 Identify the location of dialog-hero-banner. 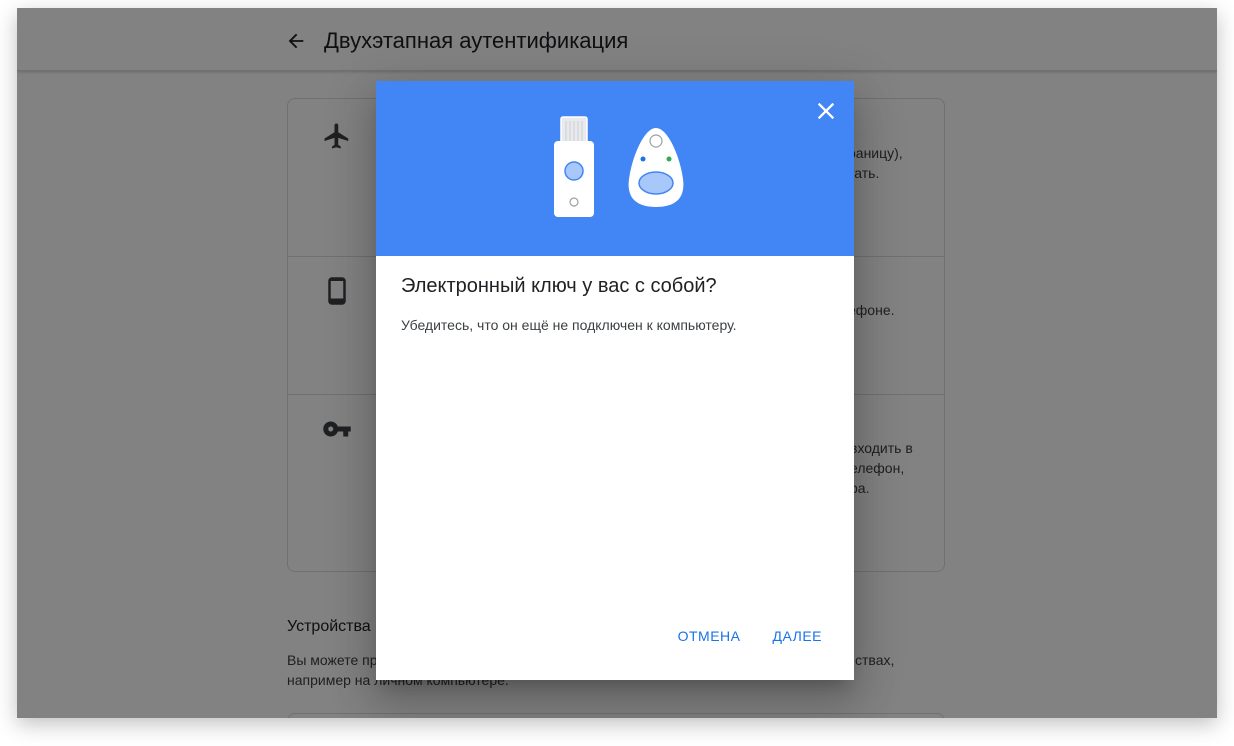
(615, 168).